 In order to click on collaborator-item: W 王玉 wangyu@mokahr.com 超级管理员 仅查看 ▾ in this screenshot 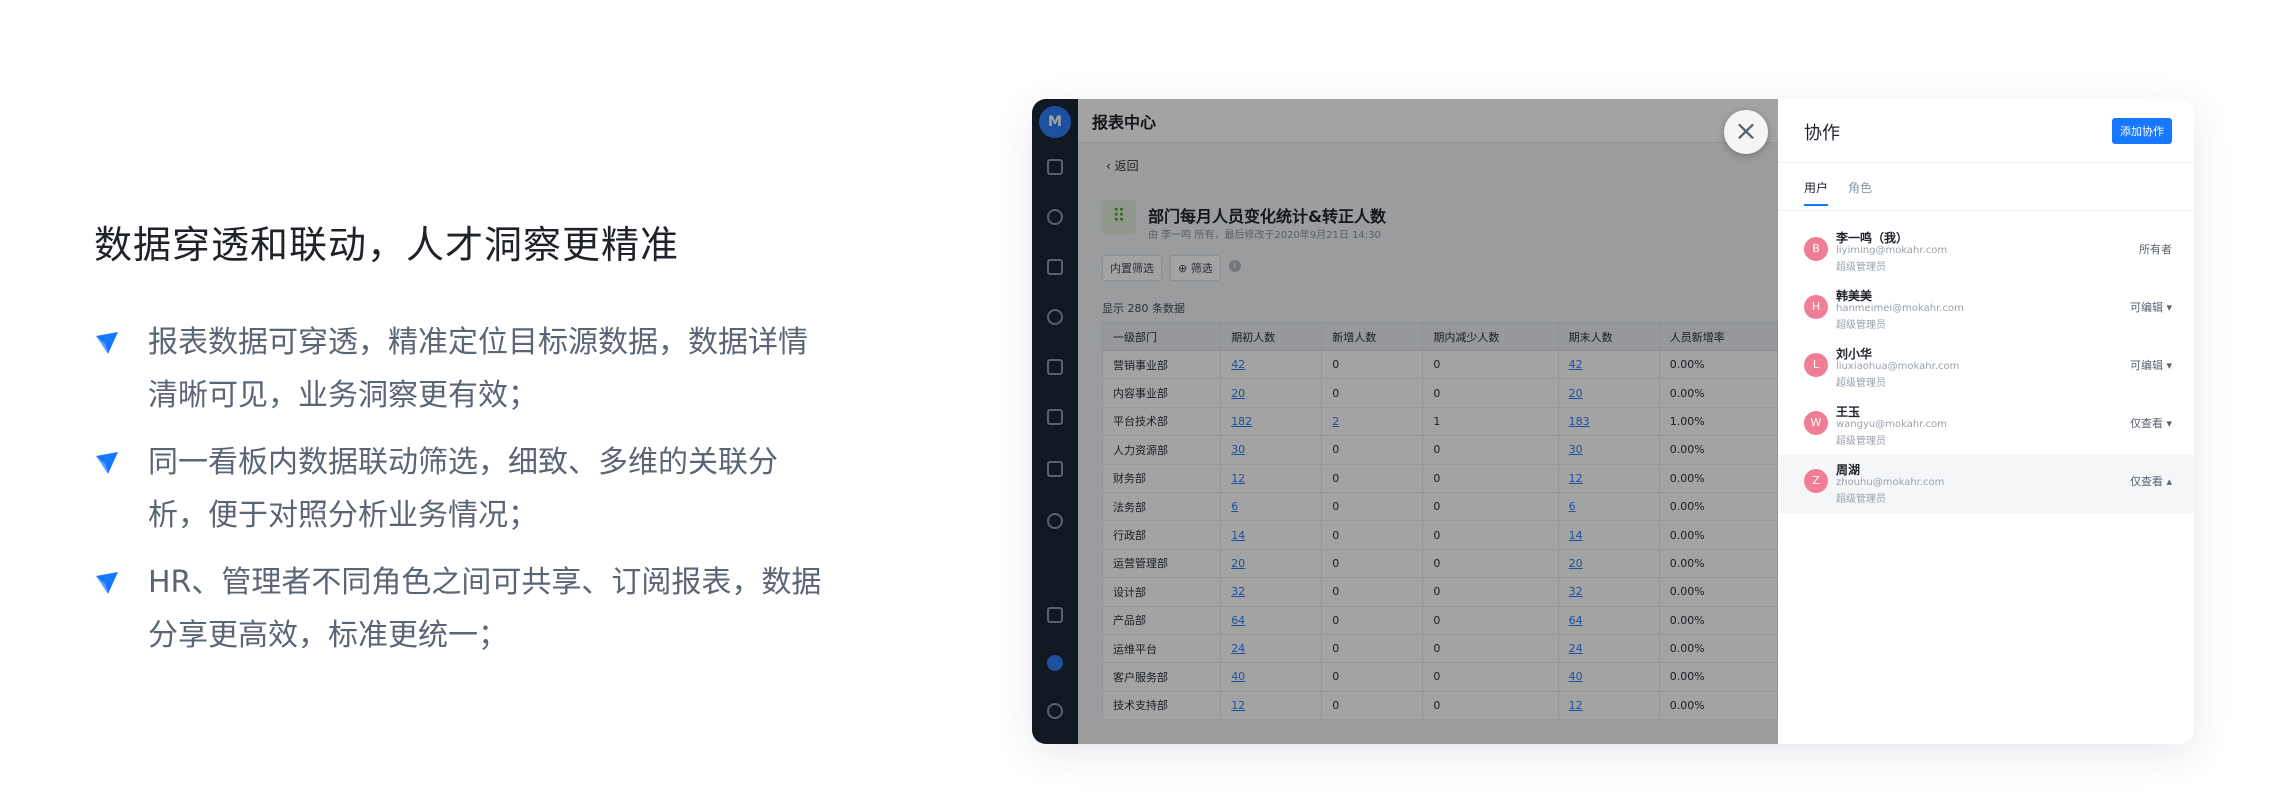, I will do `click(1986, 426)`.